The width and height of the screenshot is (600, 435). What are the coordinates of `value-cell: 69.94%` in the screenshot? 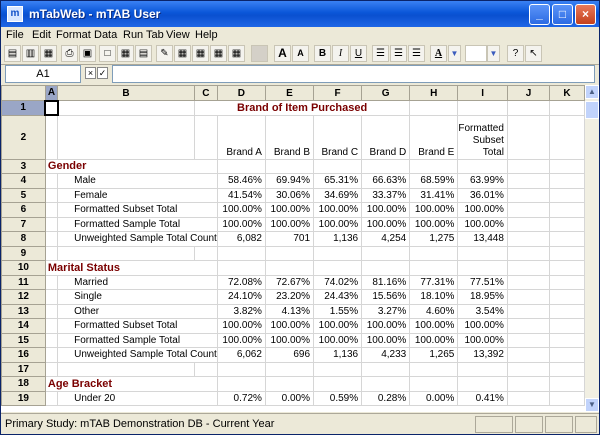 It's located at (289, 181).